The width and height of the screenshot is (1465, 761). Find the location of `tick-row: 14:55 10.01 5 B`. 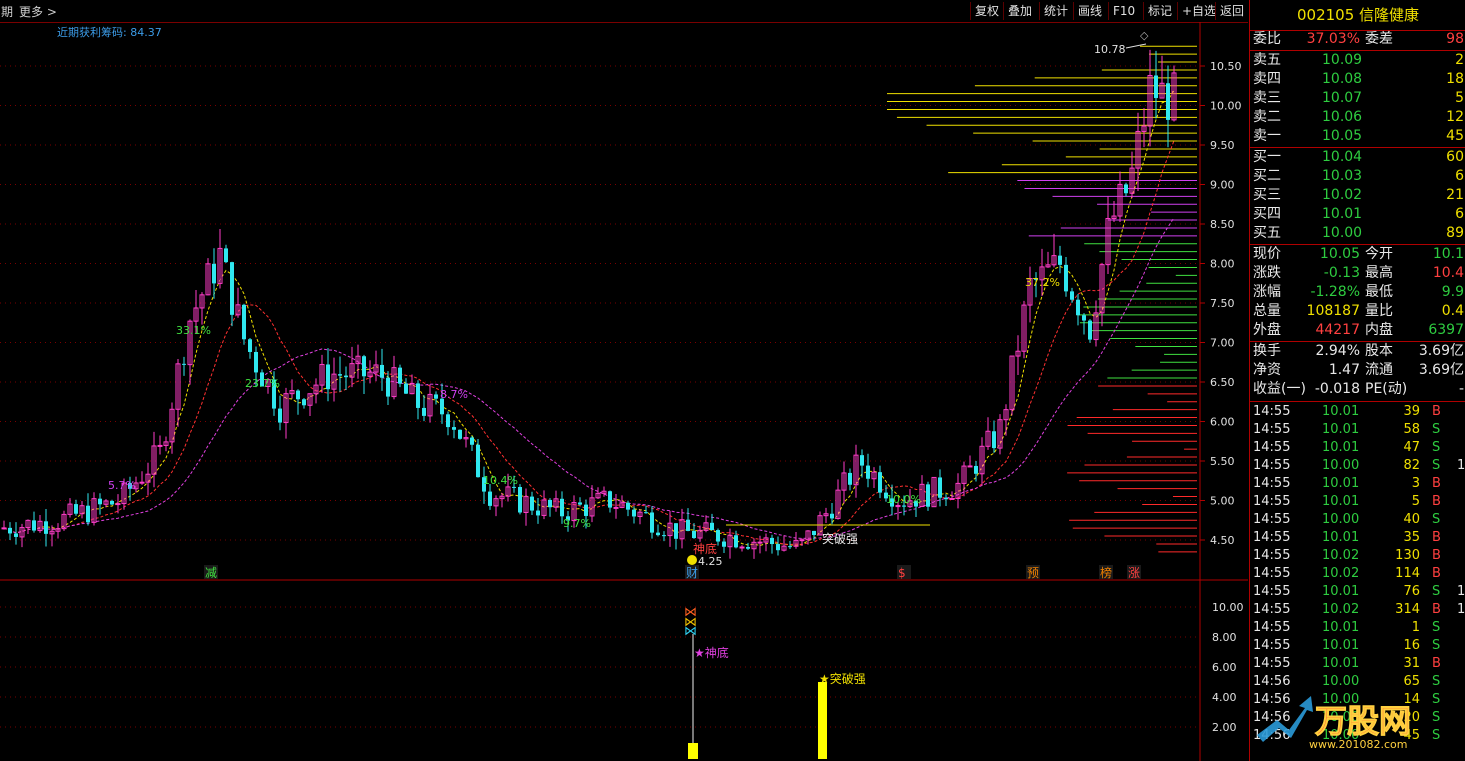

tick-row: 14:55 10.01 5 B is located at coordinates (1357, 502).